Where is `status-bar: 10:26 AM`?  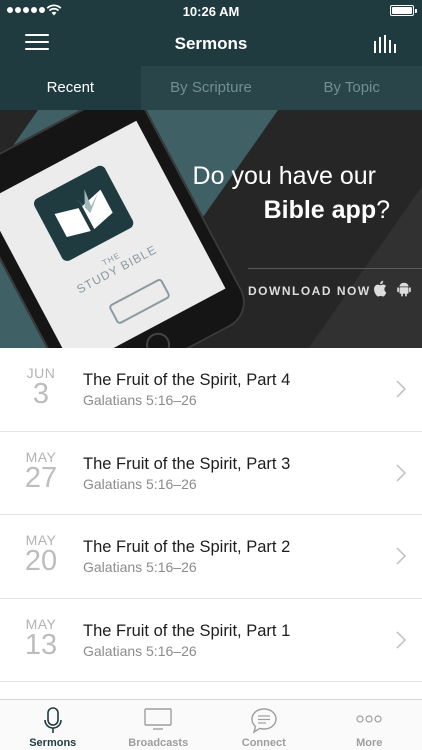
status-bar: 10:26 AM is located at coordinates (211, 11).